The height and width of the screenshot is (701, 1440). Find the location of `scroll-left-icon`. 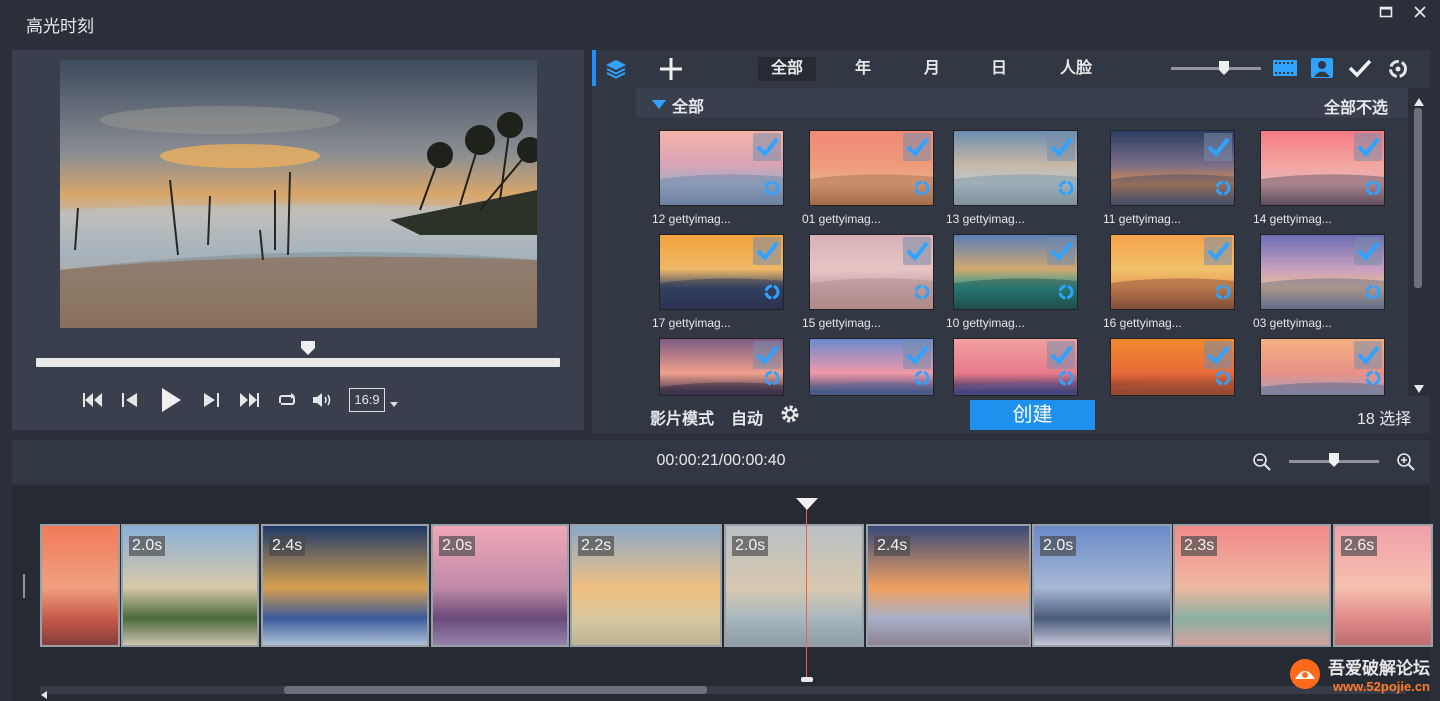

scroll-left-icon is located at coordinates (44, 693).